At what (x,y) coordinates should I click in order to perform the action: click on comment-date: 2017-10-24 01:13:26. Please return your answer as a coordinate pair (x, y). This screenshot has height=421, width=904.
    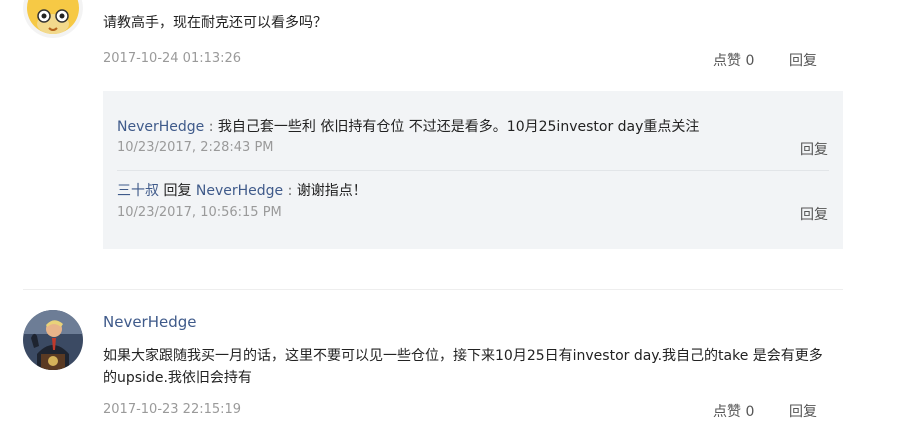
    Looking at the image, I should click on (172, 58).